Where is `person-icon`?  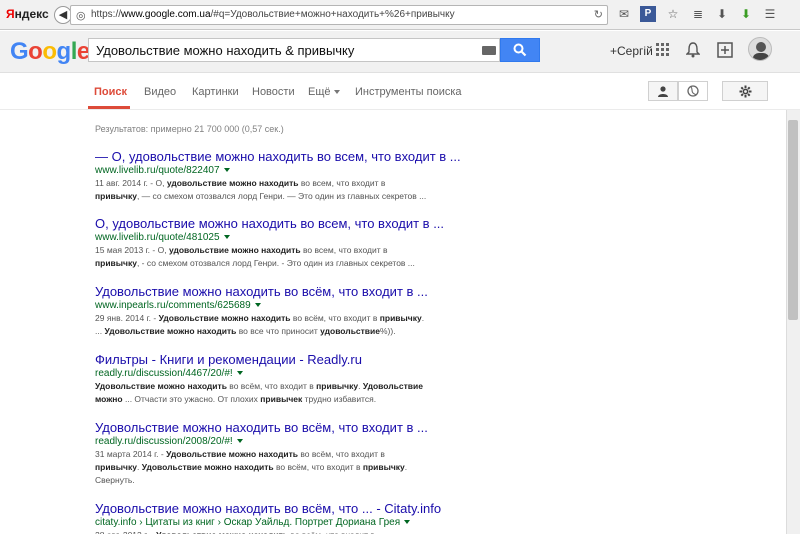
person-icon is located at coordinates (663, 91).